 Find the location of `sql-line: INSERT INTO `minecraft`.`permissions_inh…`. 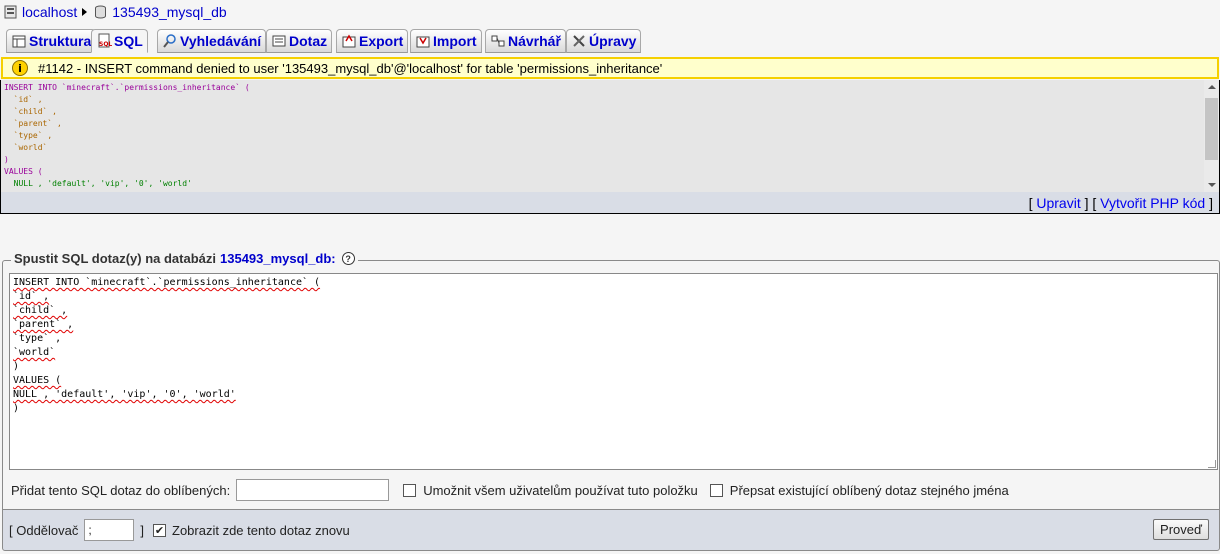

sql-line: INSERT INTO `minecraft`.`permissions_inh… is located at coordinates (167, 282).